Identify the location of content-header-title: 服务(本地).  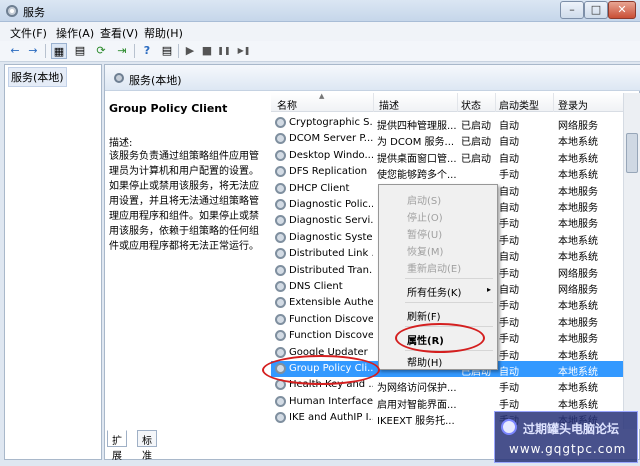
(155, 80).